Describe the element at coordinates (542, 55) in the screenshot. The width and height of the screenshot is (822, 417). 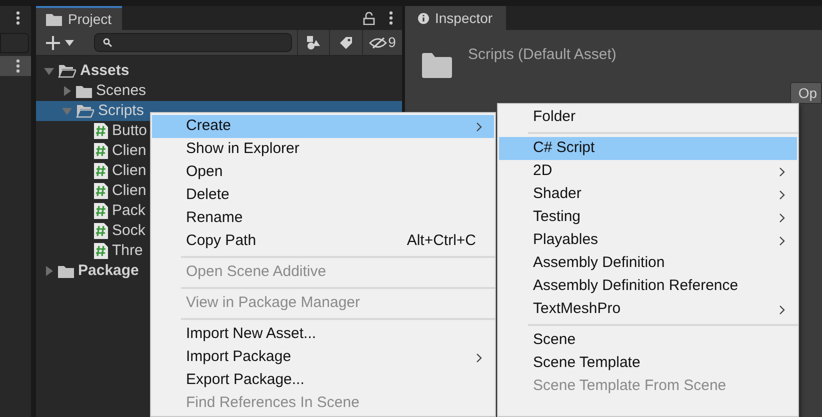
I see `asset-title: Scripts (Default Asset)` at that location.